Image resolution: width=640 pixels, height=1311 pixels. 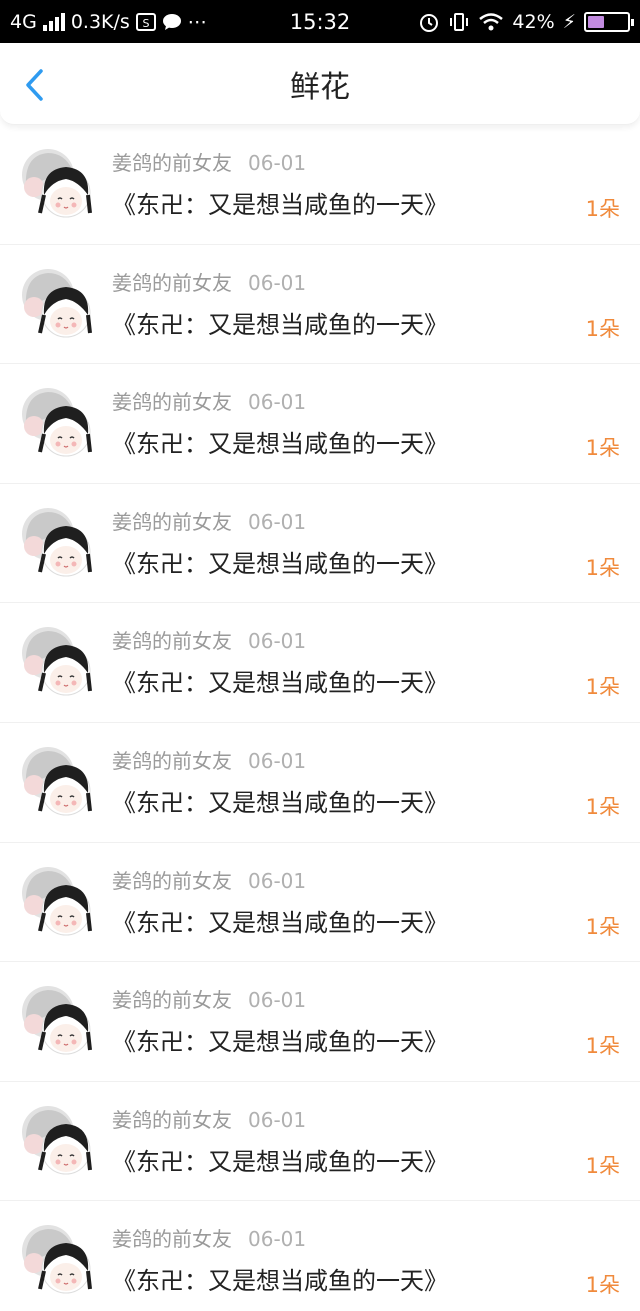 I want to click on battery-fill, so click(x=596, y=21).